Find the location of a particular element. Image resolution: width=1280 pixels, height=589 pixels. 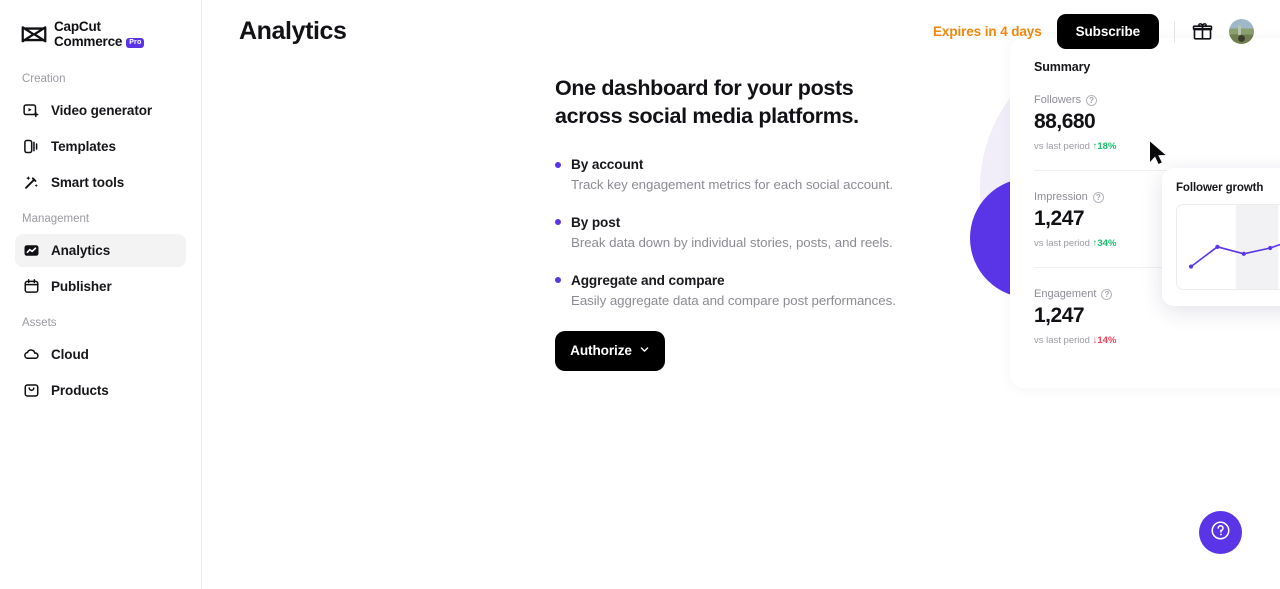

logo-text: CapCut Commerce Pro is located at coordinates (99, 34).